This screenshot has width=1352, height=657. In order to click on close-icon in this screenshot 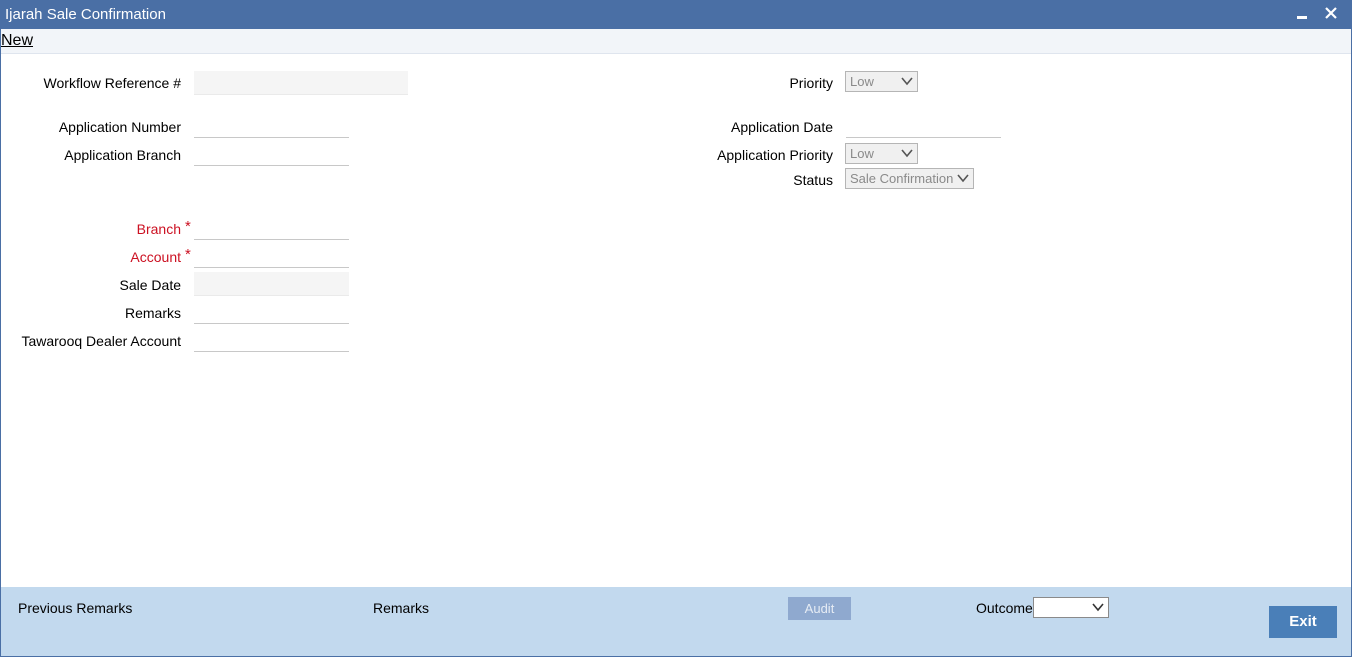, I will do `click(1331, 13)`.